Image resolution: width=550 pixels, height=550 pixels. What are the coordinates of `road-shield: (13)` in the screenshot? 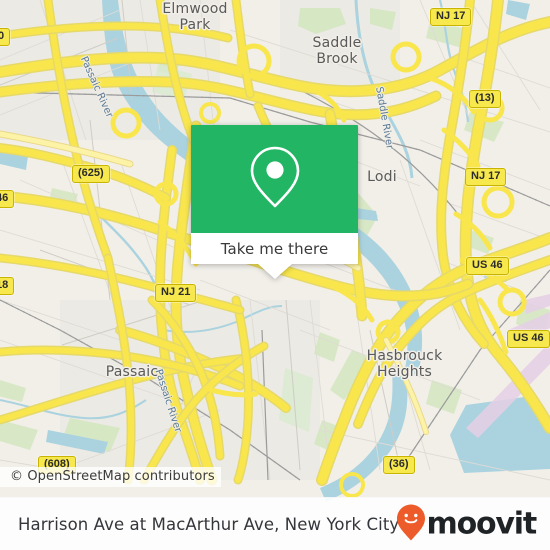 It's located at (485, 99).